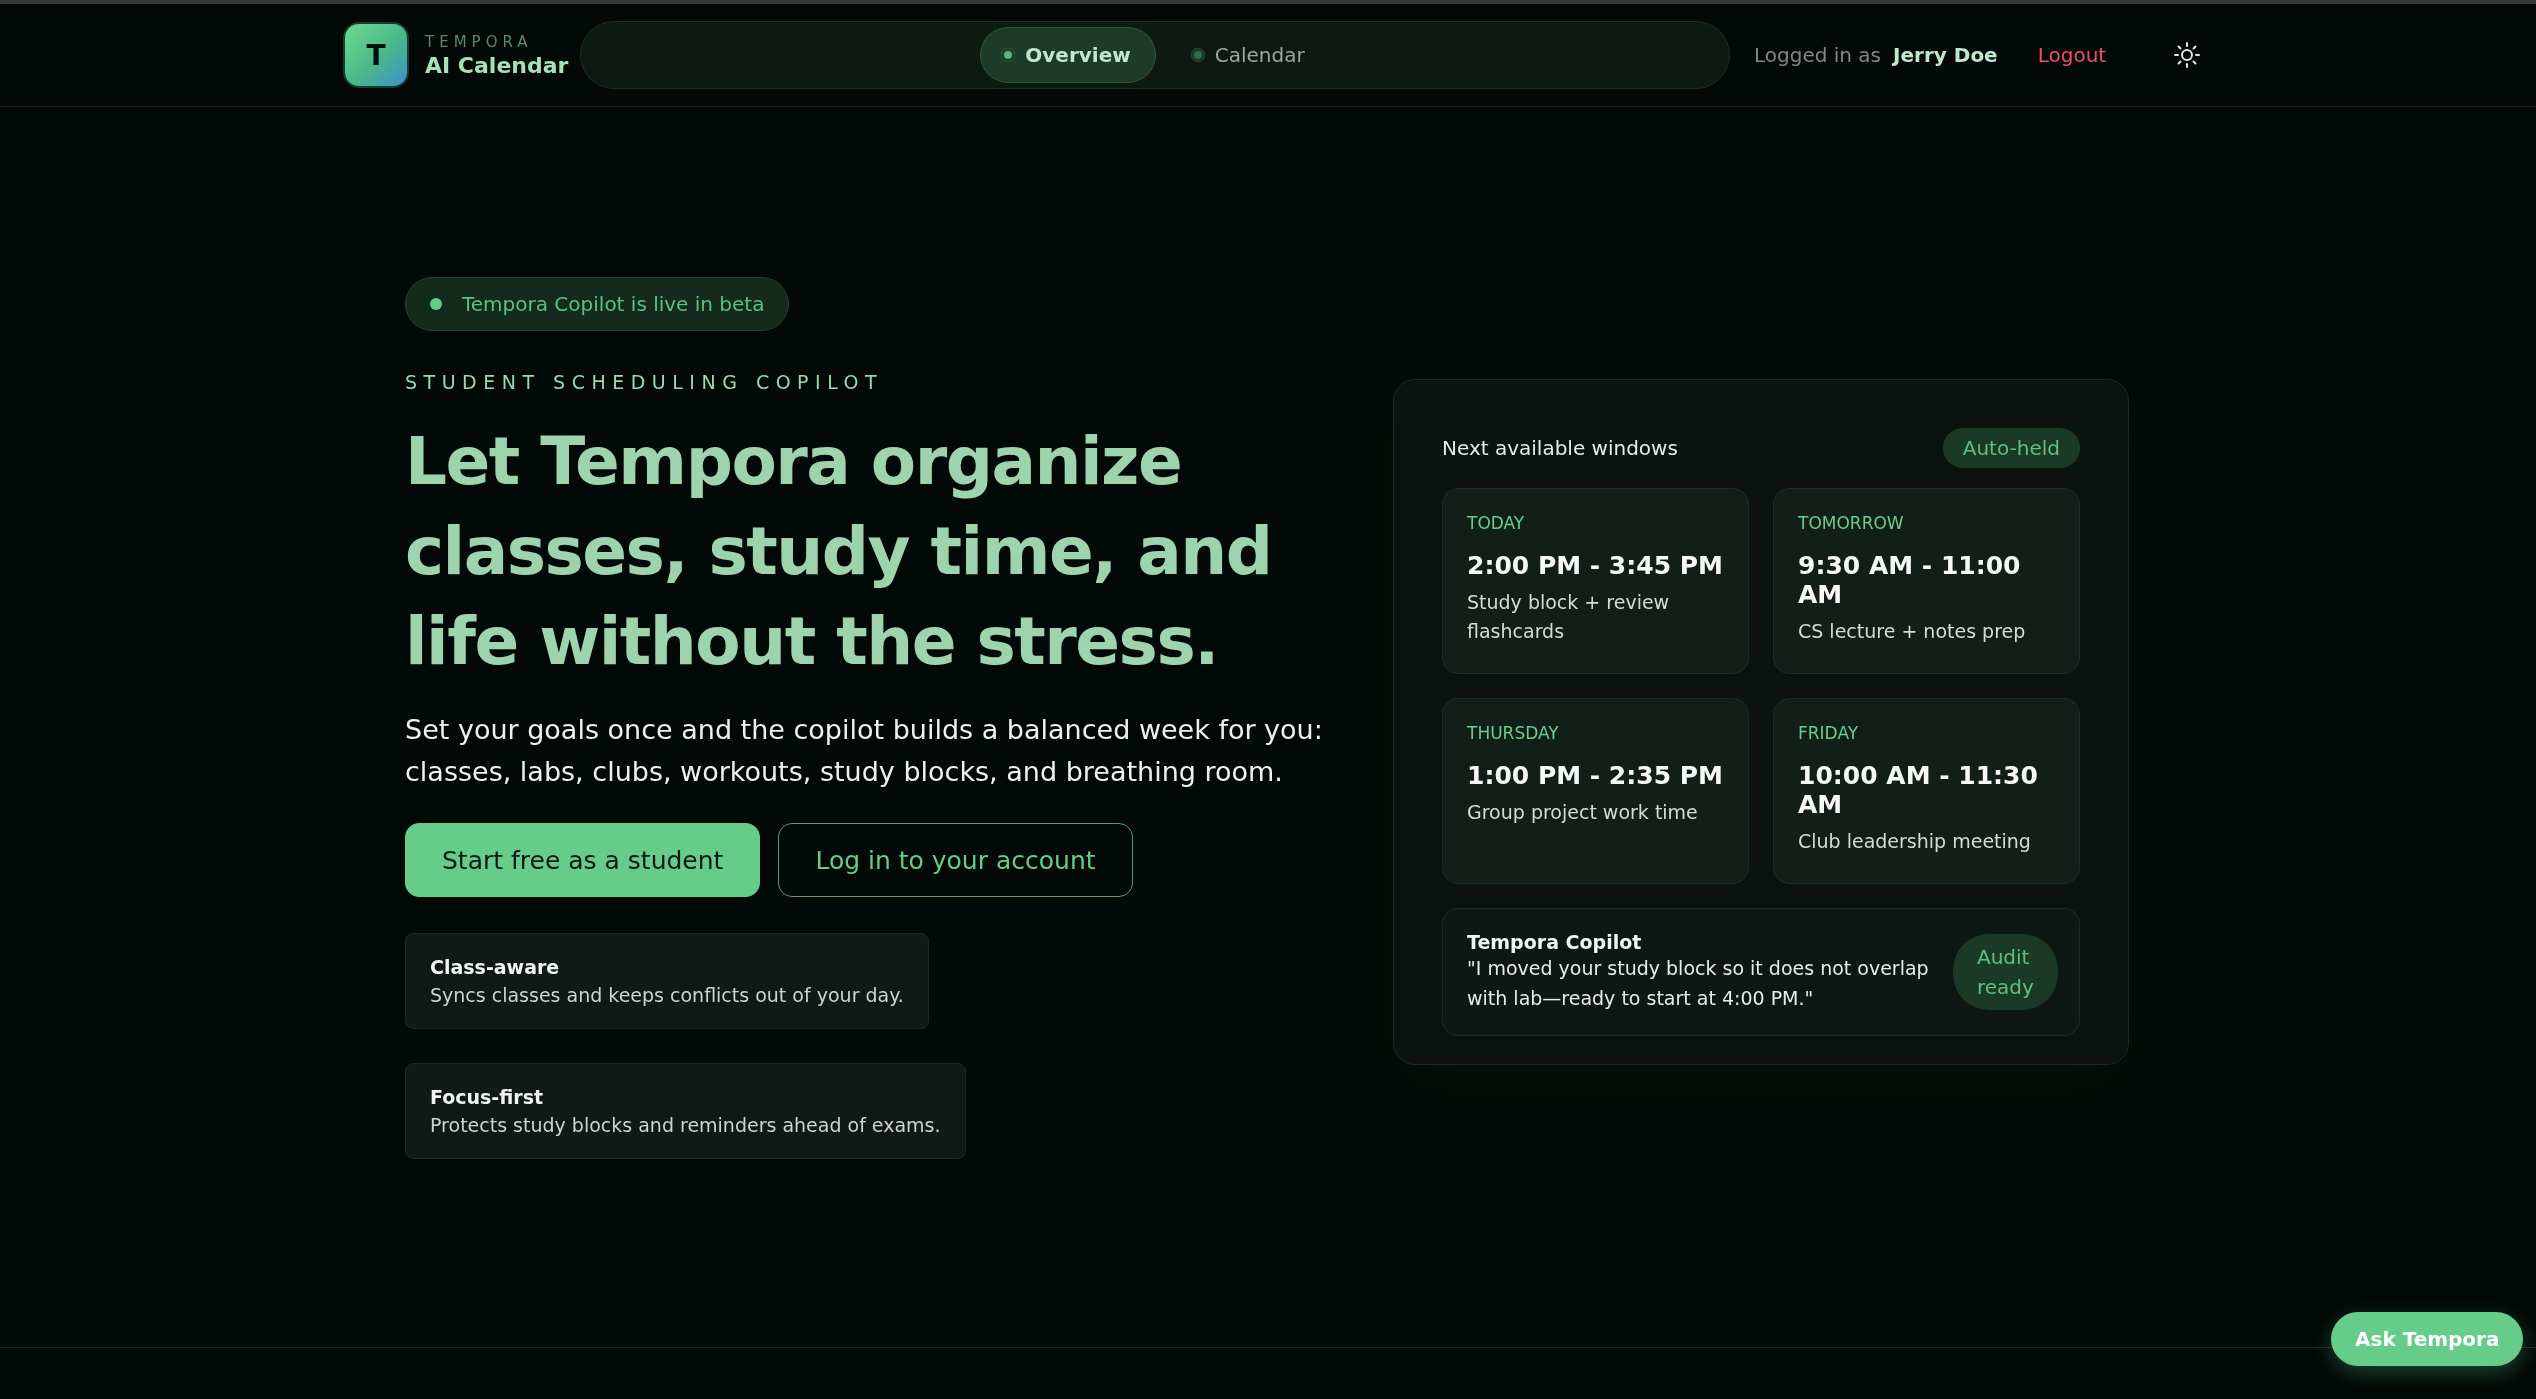 The width and height of the screenshot is (2536, 1399). Describe the element at coordinates (1818, 55) in the screenshot. I see `logged-in-label: Logged in as` at that location.